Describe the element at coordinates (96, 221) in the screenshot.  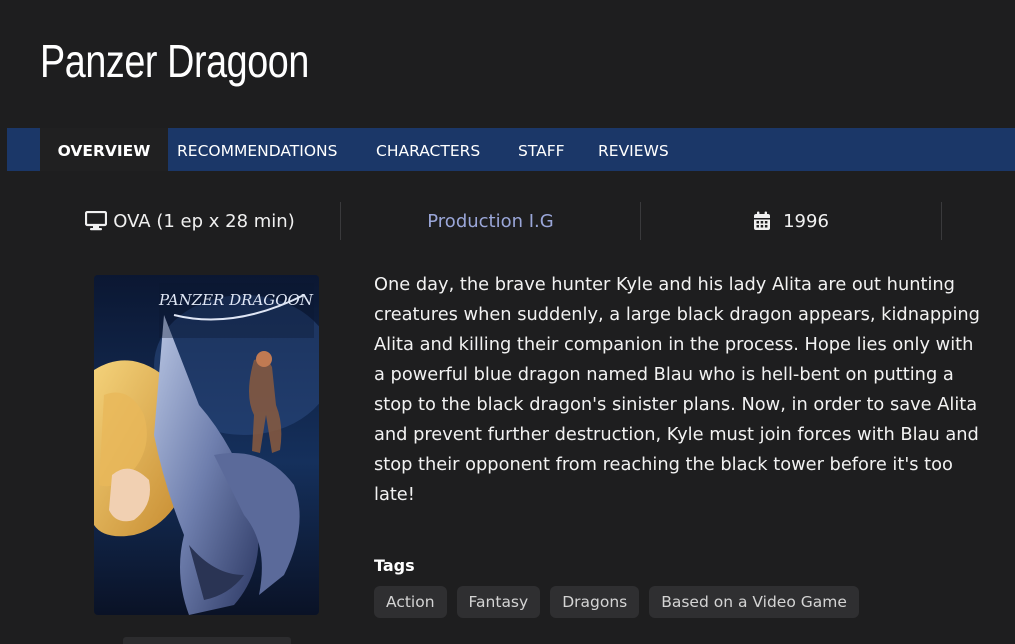
I see `monitor-icon` at that location.